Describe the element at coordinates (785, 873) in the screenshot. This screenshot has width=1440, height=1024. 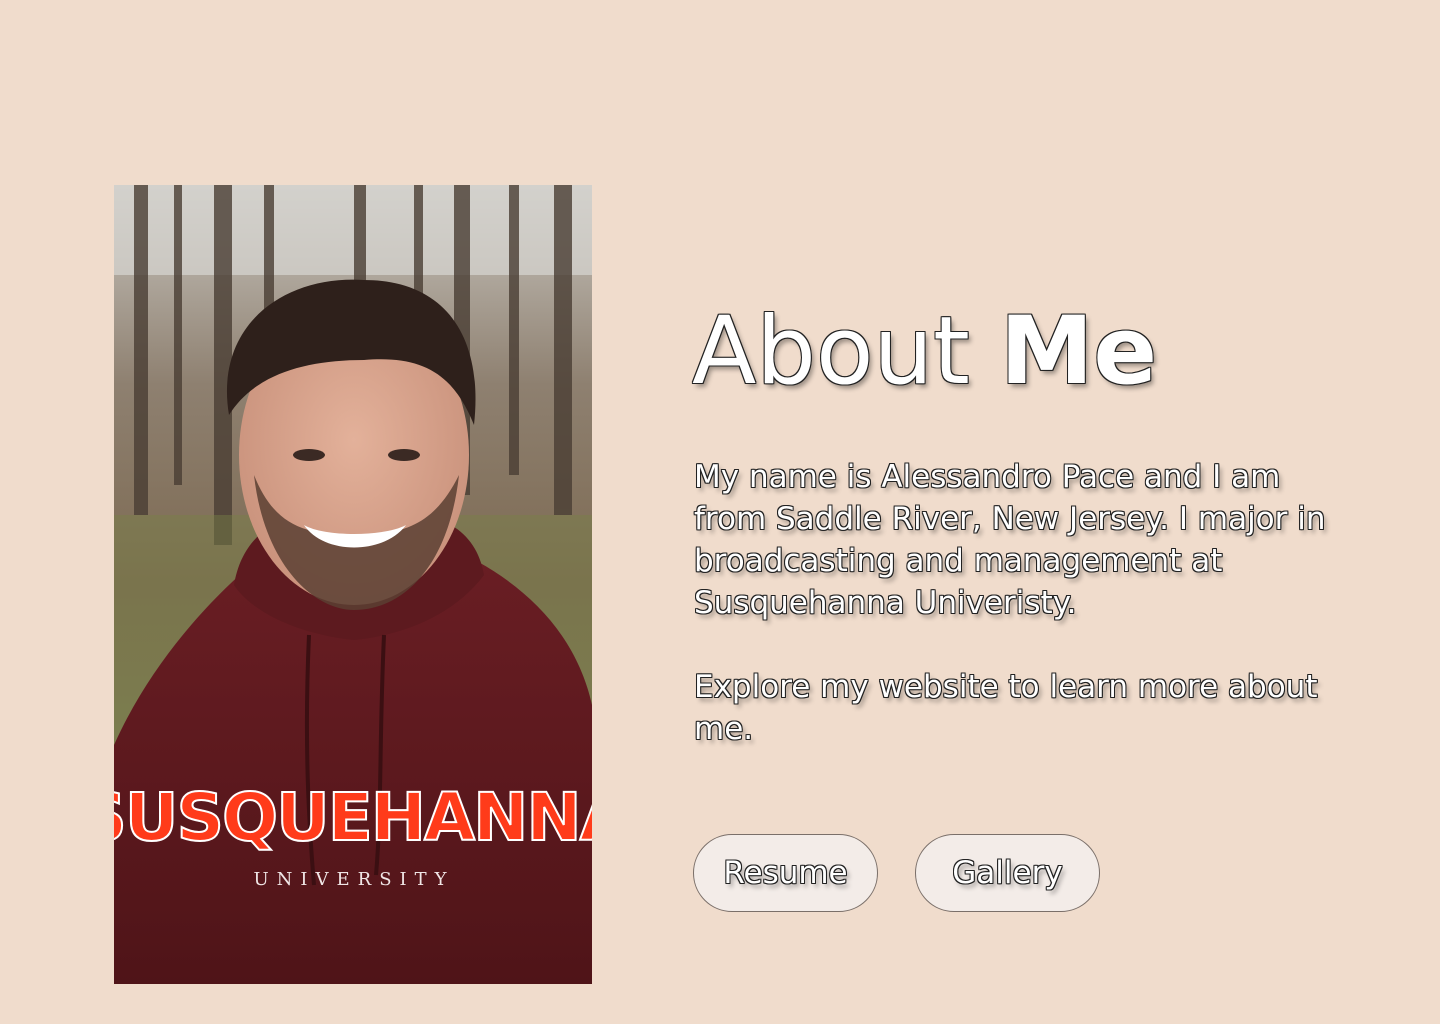
I see `resume-button: Resume` at that location.